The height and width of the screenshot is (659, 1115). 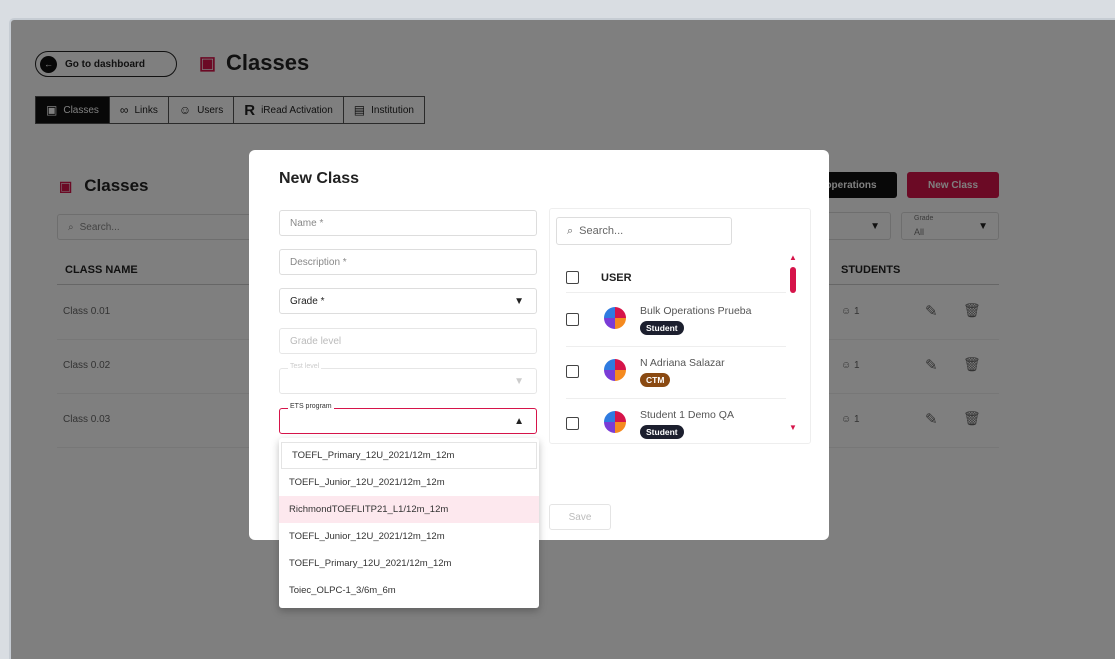 What do you see at coordinates (408, 301) in the screenshot?
I see `grade-select: Grade * ▼` at bounding box center [408, 301].